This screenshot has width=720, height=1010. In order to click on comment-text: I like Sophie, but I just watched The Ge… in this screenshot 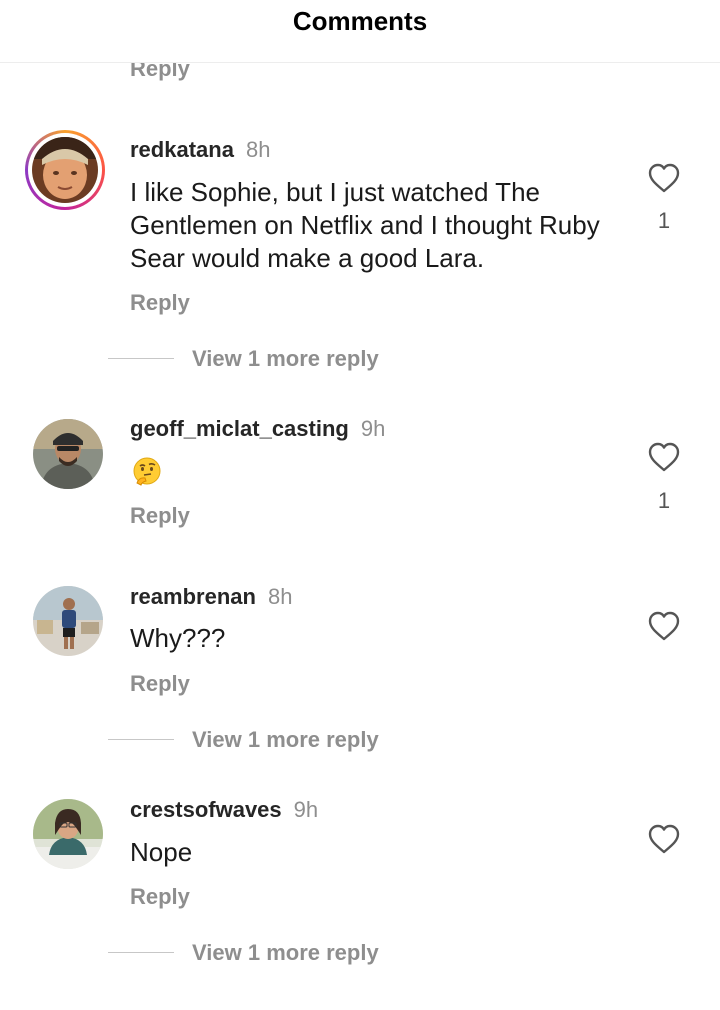, I will do `click(365, 225)`.